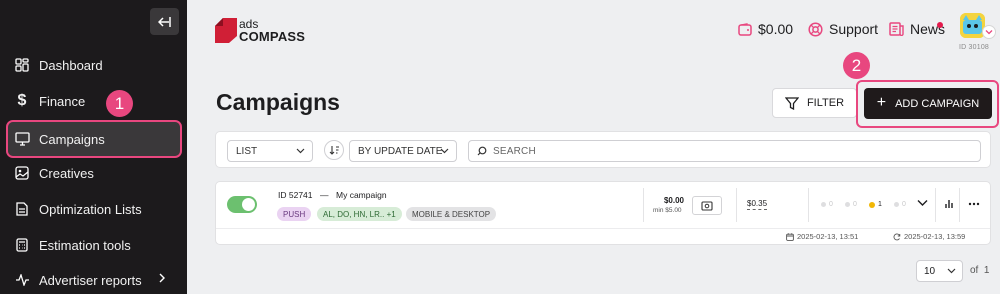 The height and width of the screenshot is (294, 1000). Describe the element at coordinates (72, 139) in the screenshot. I see `sidebar-item-label: Campaigns` at that location.